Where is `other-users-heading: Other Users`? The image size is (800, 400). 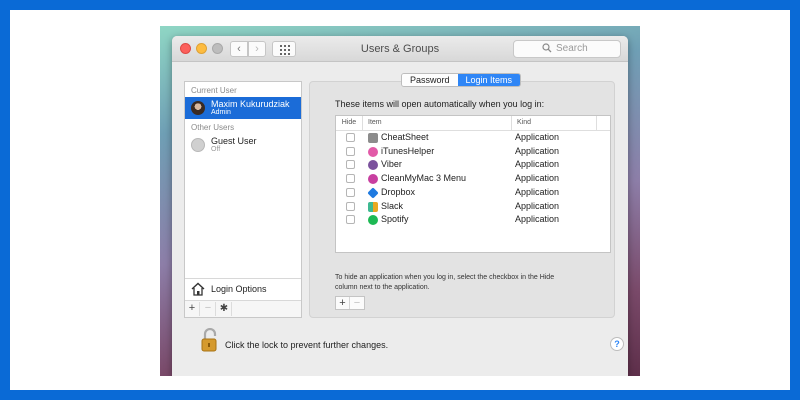 other-users-heading: Other Users is located at coordinates (213, 127).